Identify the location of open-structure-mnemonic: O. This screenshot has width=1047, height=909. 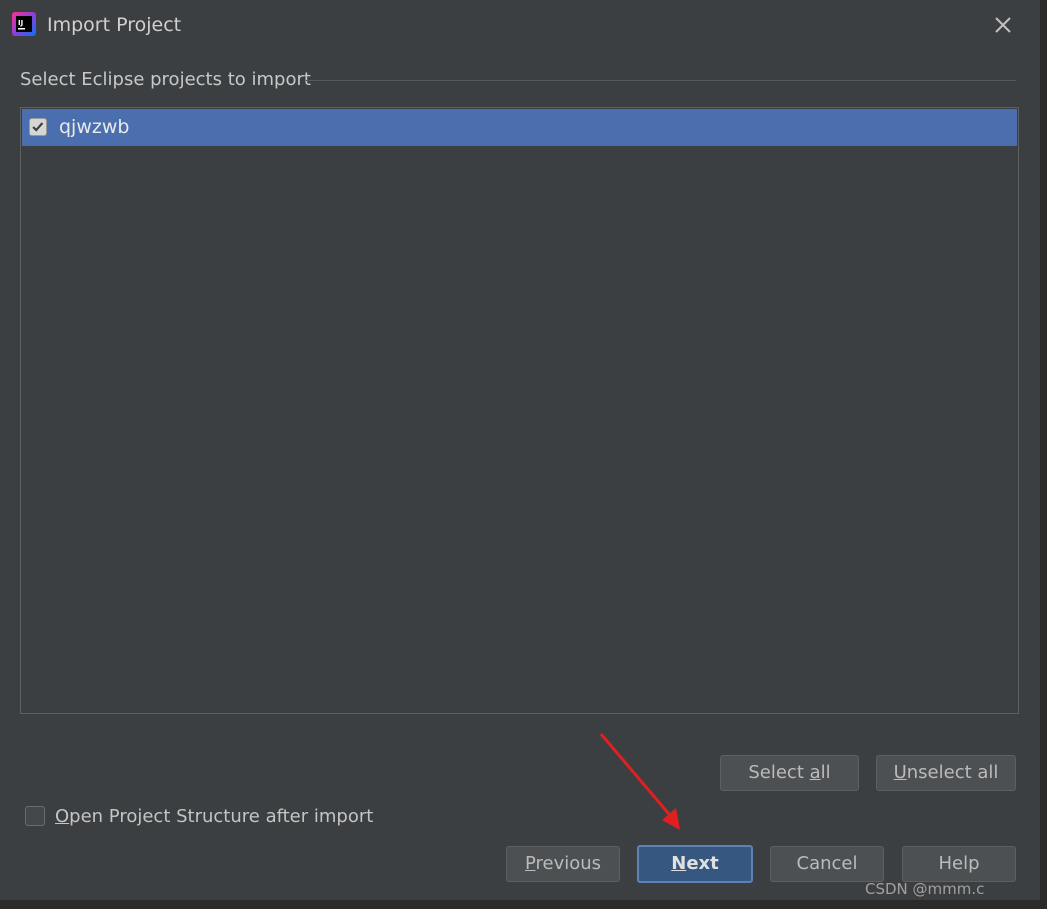
(62, 816).